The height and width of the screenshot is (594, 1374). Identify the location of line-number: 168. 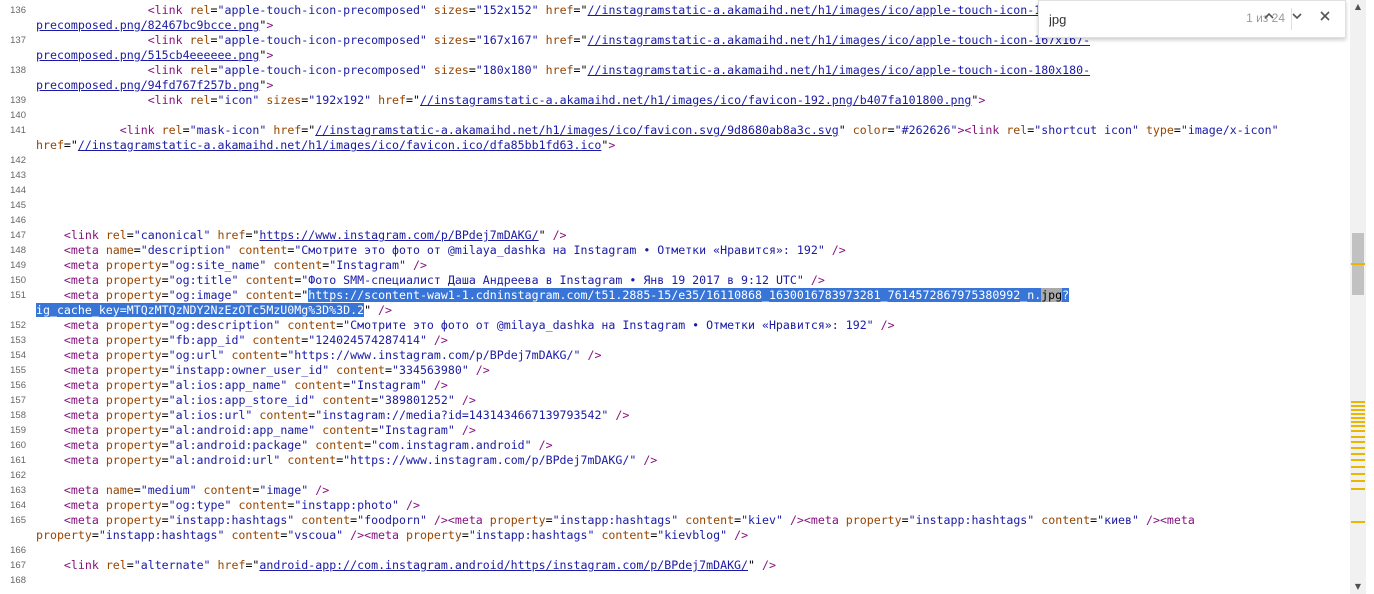
(18, 580).